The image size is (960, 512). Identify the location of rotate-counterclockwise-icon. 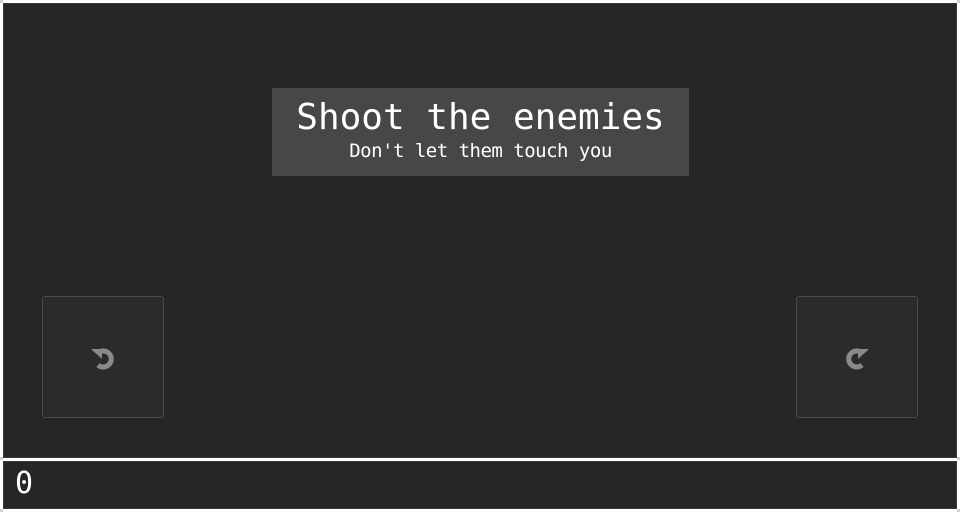
(102, 359).